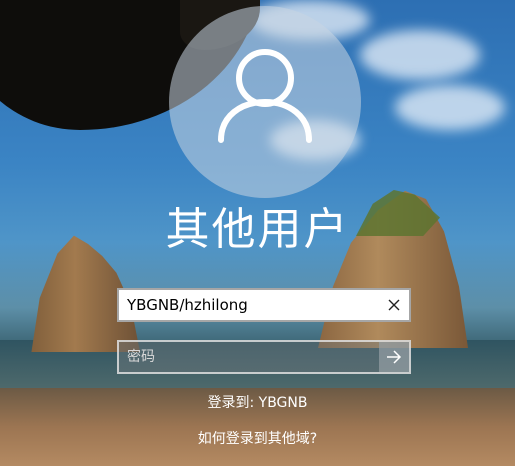  I want to click on username-field: YBGNB/hzhilong, so click(264, 305).